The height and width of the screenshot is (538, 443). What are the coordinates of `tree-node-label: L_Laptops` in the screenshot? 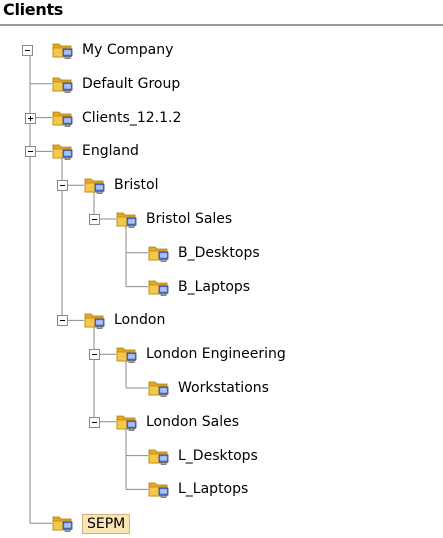 It's located at (213, 489).